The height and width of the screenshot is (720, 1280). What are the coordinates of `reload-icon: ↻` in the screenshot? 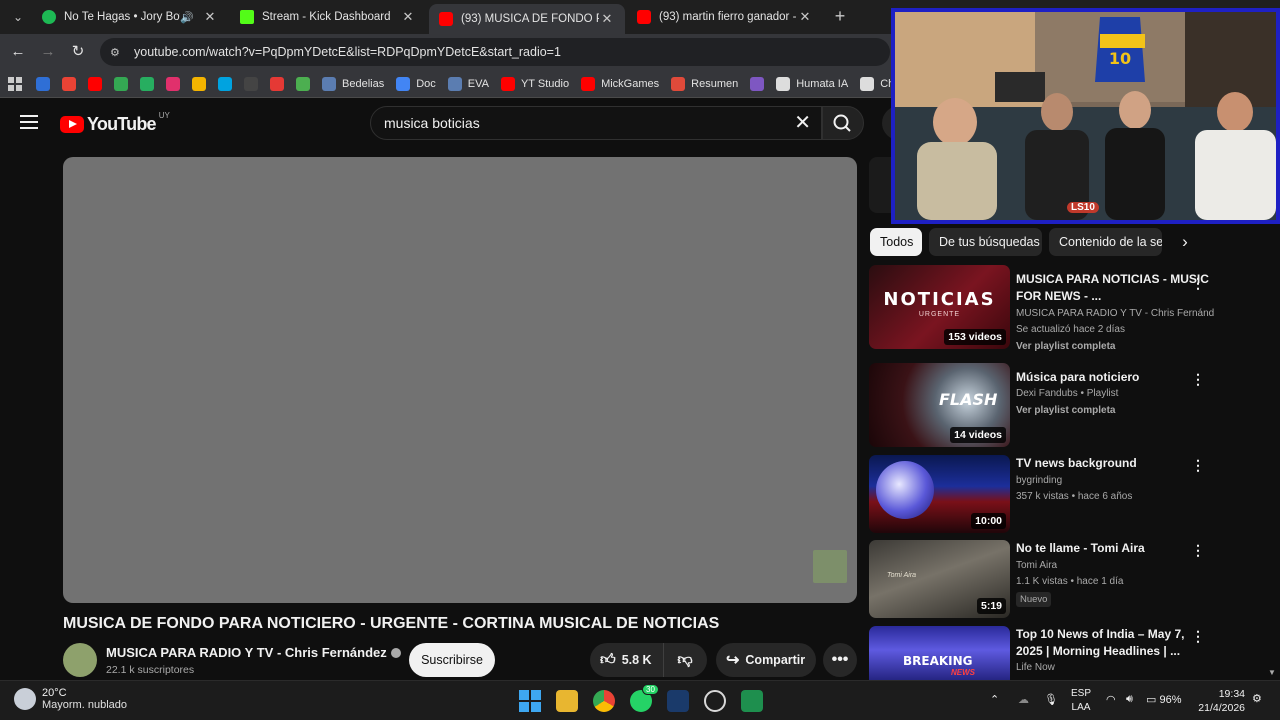 It's located at (78, 52).